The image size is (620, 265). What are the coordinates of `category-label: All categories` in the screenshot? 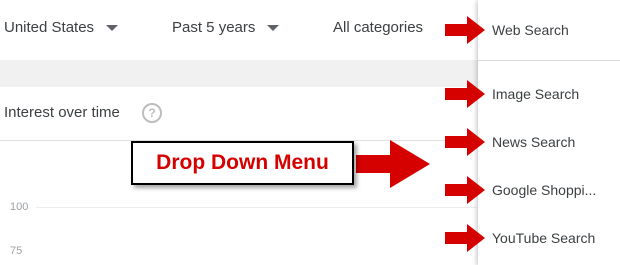 It's located at (378, 27).